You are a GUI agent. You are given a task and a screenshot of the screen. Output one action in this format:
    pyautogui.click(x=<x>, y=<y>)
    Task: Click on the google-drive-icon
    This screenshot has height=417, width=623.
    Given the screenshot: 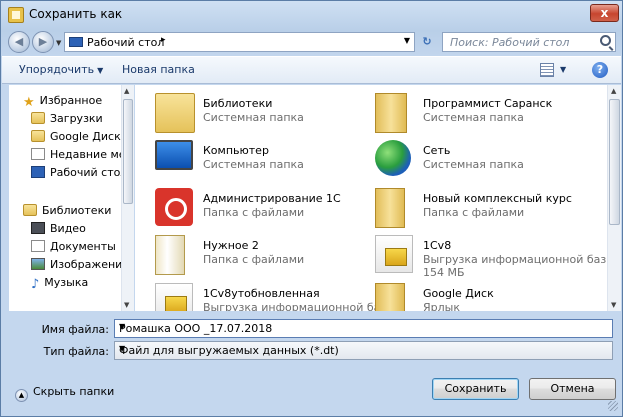 What is the action you would take?
    pyautogui.click(x=38, y=136)
    